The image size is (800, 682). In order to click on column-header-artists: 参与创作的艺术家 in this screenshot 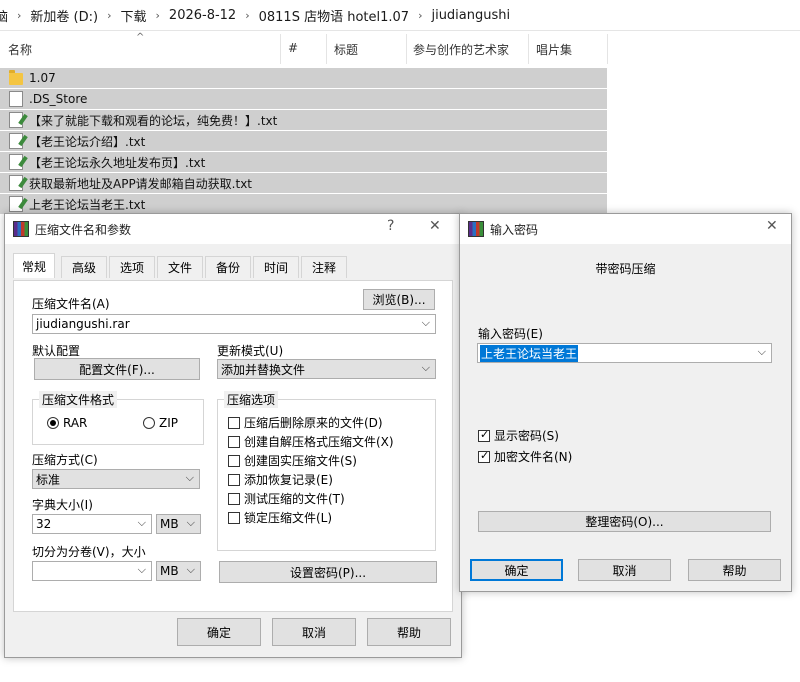, I will do `click(461, 49)`.